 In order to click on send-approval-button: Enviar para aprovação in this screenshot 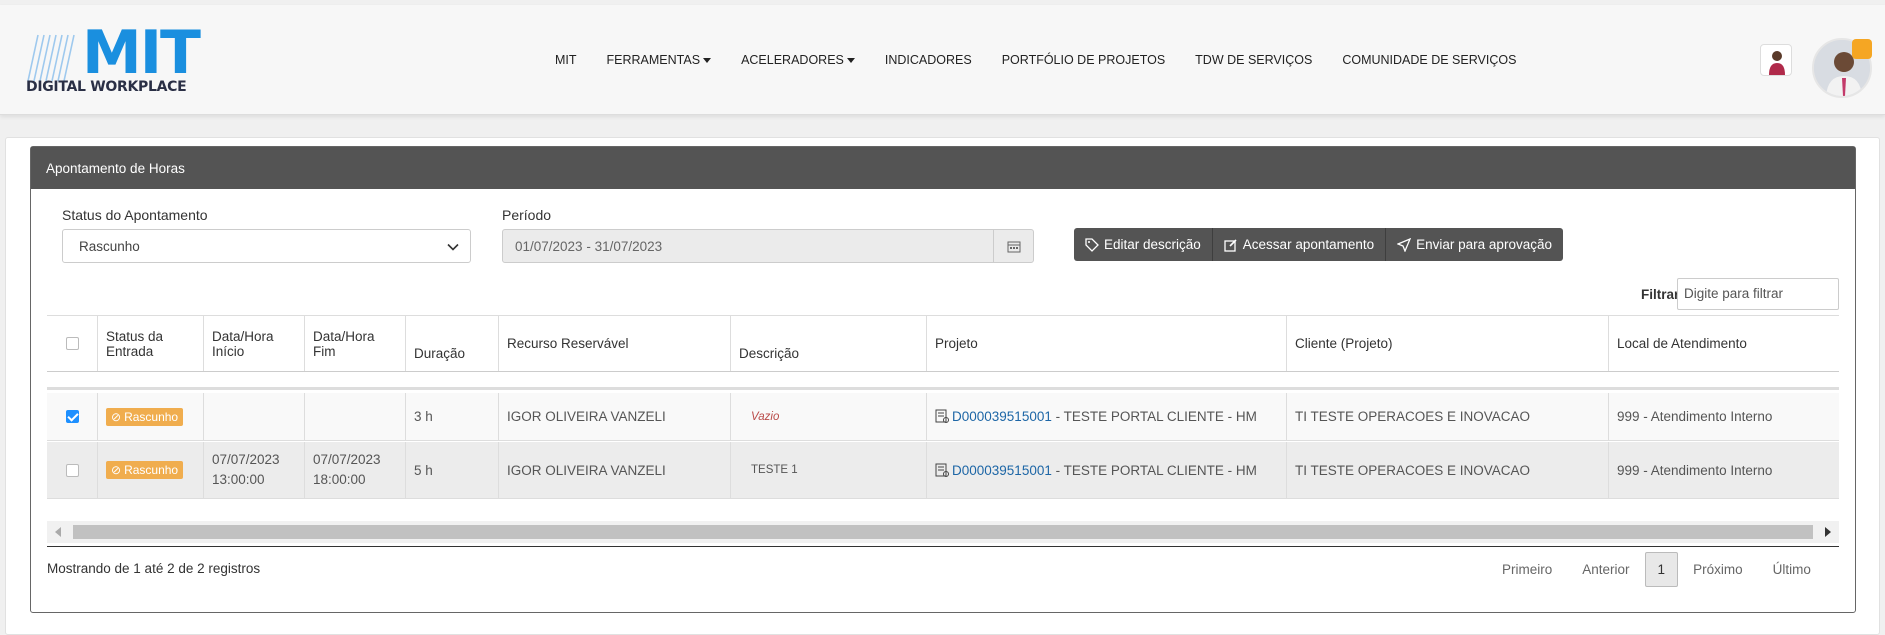, I will do `click(1474, 244)`.